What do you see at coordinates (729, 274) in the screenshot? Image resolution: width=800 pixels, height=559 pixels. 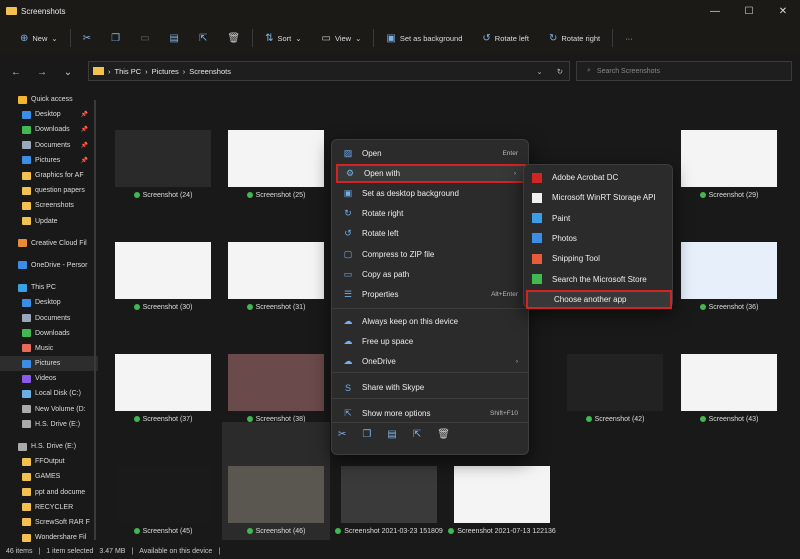 I see `file-tile: Screenshot (36)` at bounding box center [729, 274].